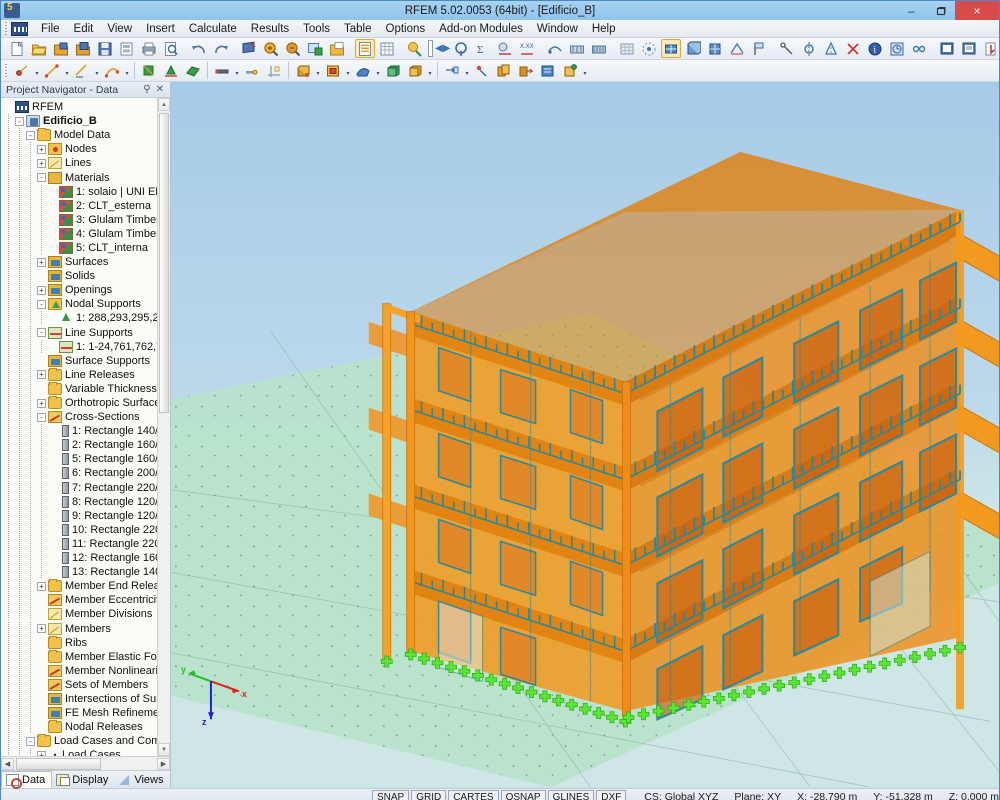 The height and width of the screenshot is (800, 1000). Describe the element at coordinates (969, 48) in the screenshot. I see `printout2-button` at that location.